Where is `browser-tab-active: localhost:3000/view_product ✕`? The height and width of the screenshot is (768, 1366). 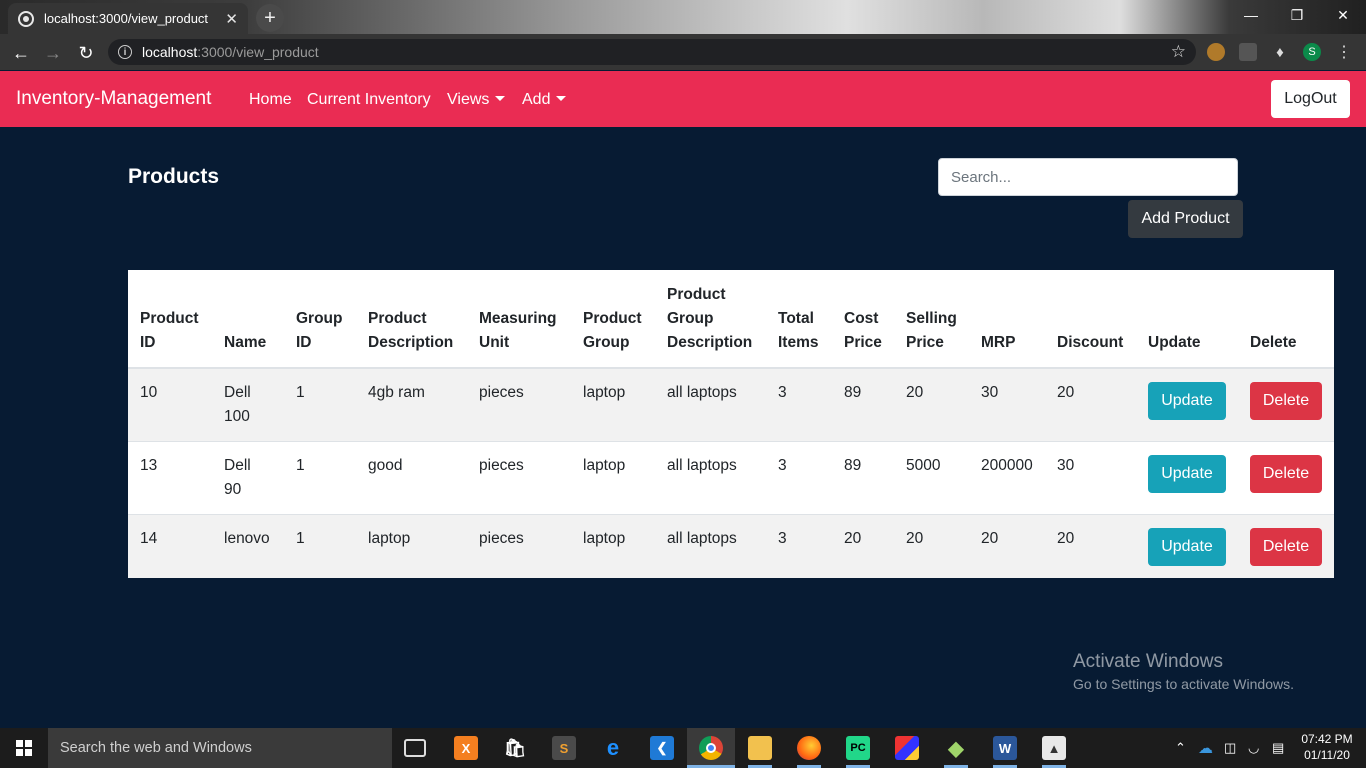 browser-tab-active: localhost:3000/view_product ✕ is located at coordinates (128, 18).